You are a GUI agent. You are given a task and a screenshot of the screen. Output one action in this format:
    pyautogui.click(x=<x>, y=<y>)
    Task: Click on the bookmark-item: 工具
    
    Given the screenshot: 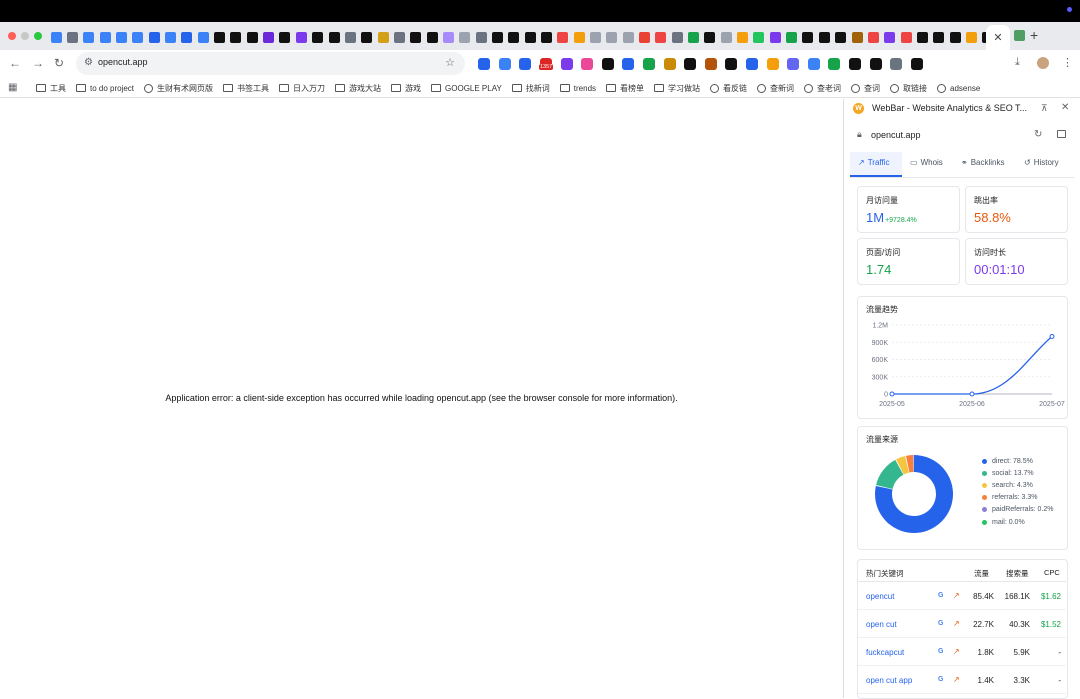 What is the action you would take?
    pyautogui.click(x=51, y=88)
    